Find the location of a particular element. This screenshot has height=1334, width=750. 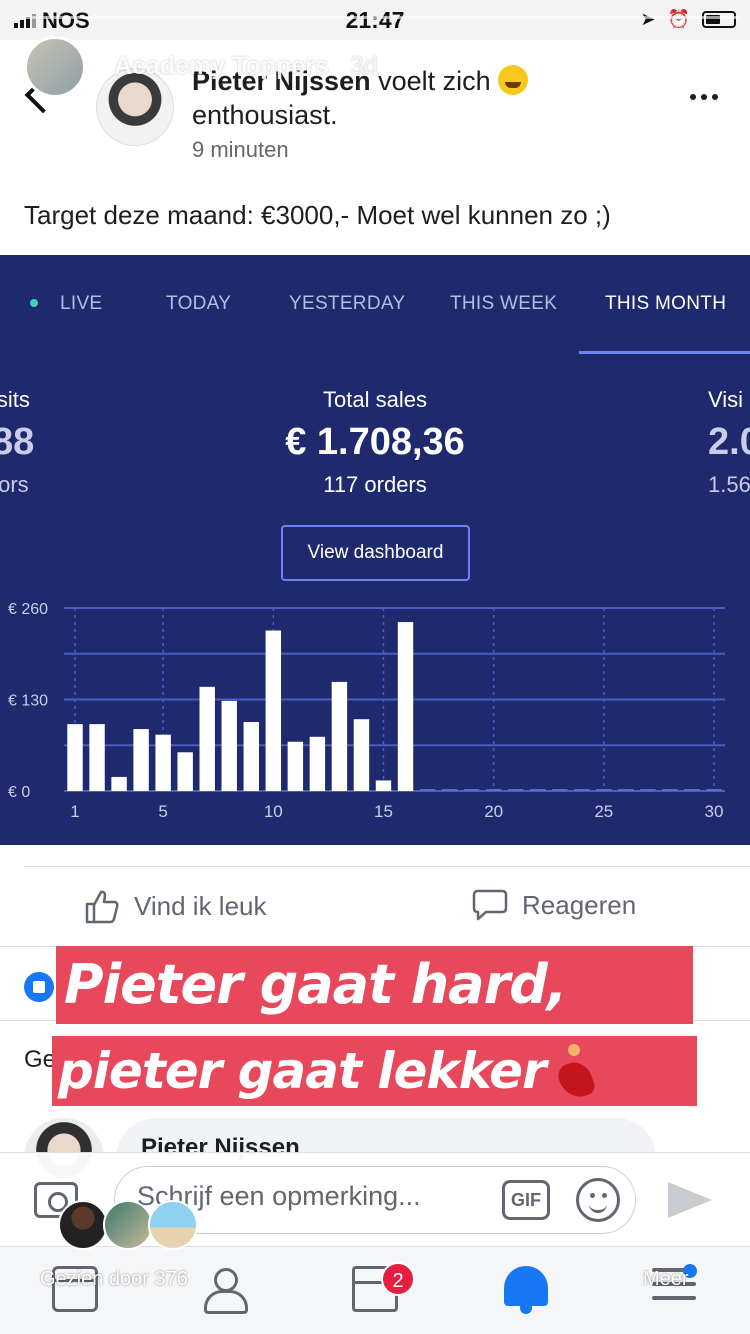

stat-visitors-value: 2.0 is located at coordinates (729, 442).